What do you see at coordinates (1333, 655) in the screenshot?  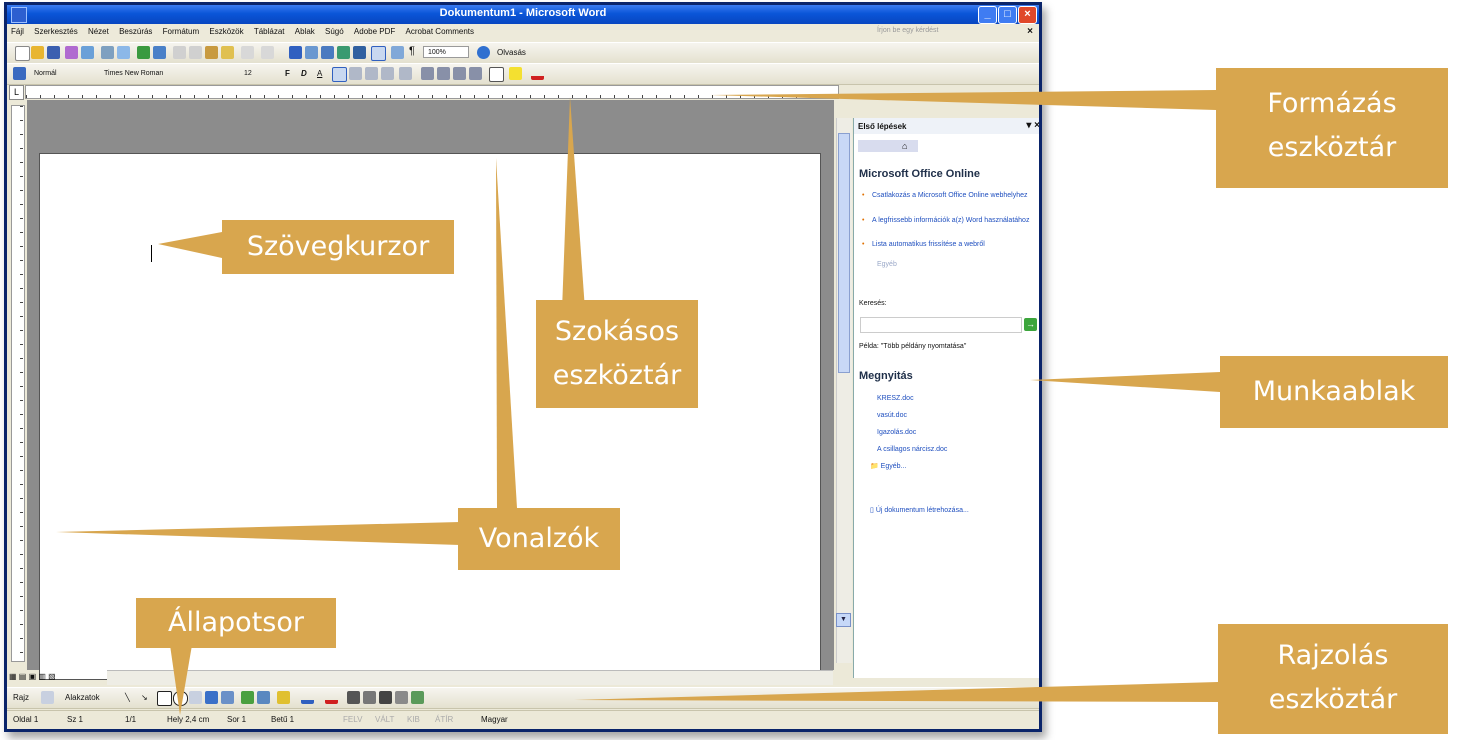 I see `callout-drawing-line1: Rajzolás` at bounding box center [1333, 655].